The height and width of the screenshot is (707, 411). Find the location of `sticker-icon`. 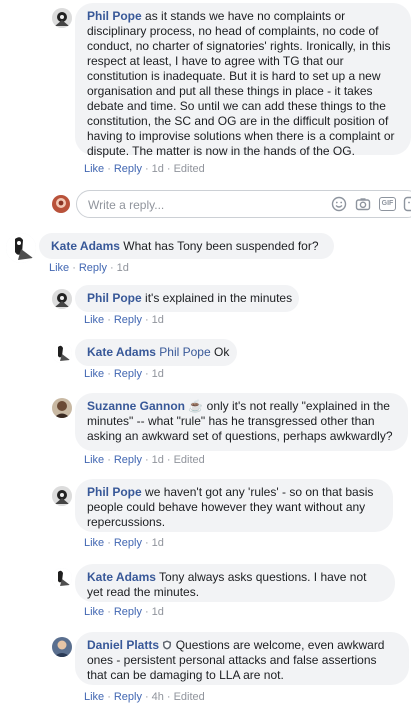

sticker-icon is located at coordinates (407, 204).